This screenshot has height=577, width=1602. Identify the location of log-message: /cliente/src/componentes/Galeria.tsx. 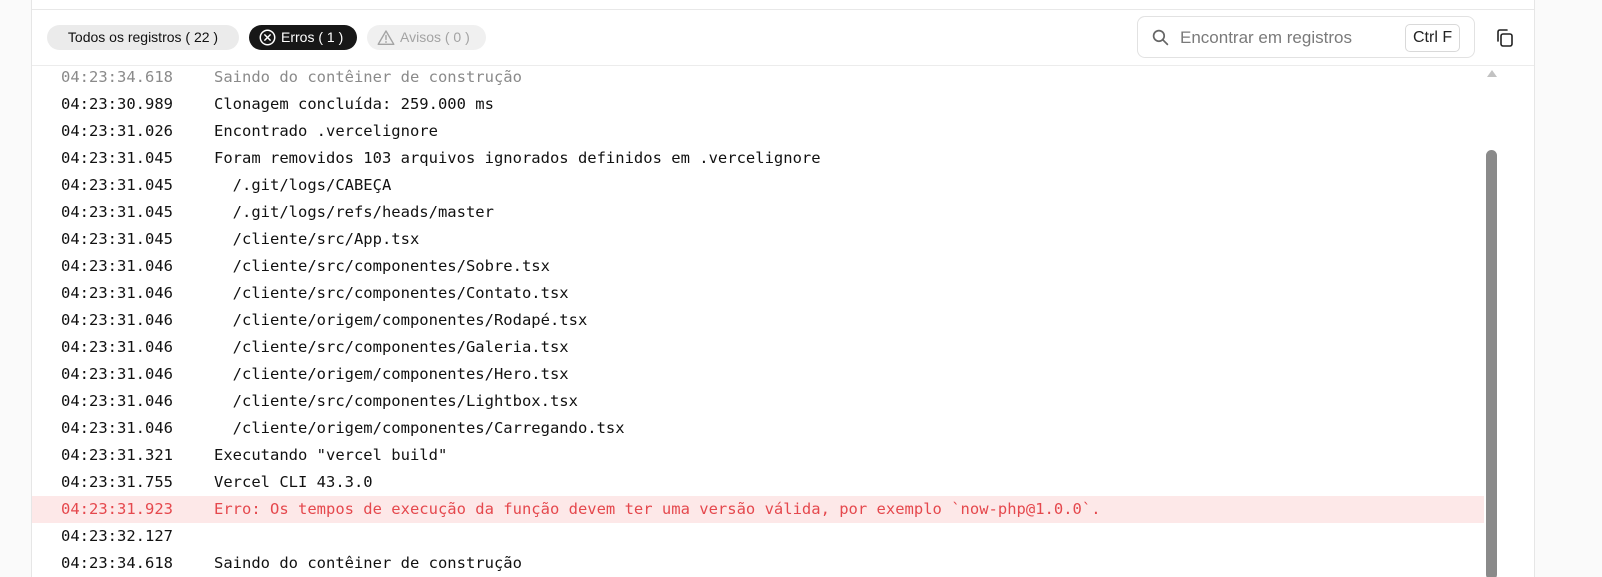
(391, 347).